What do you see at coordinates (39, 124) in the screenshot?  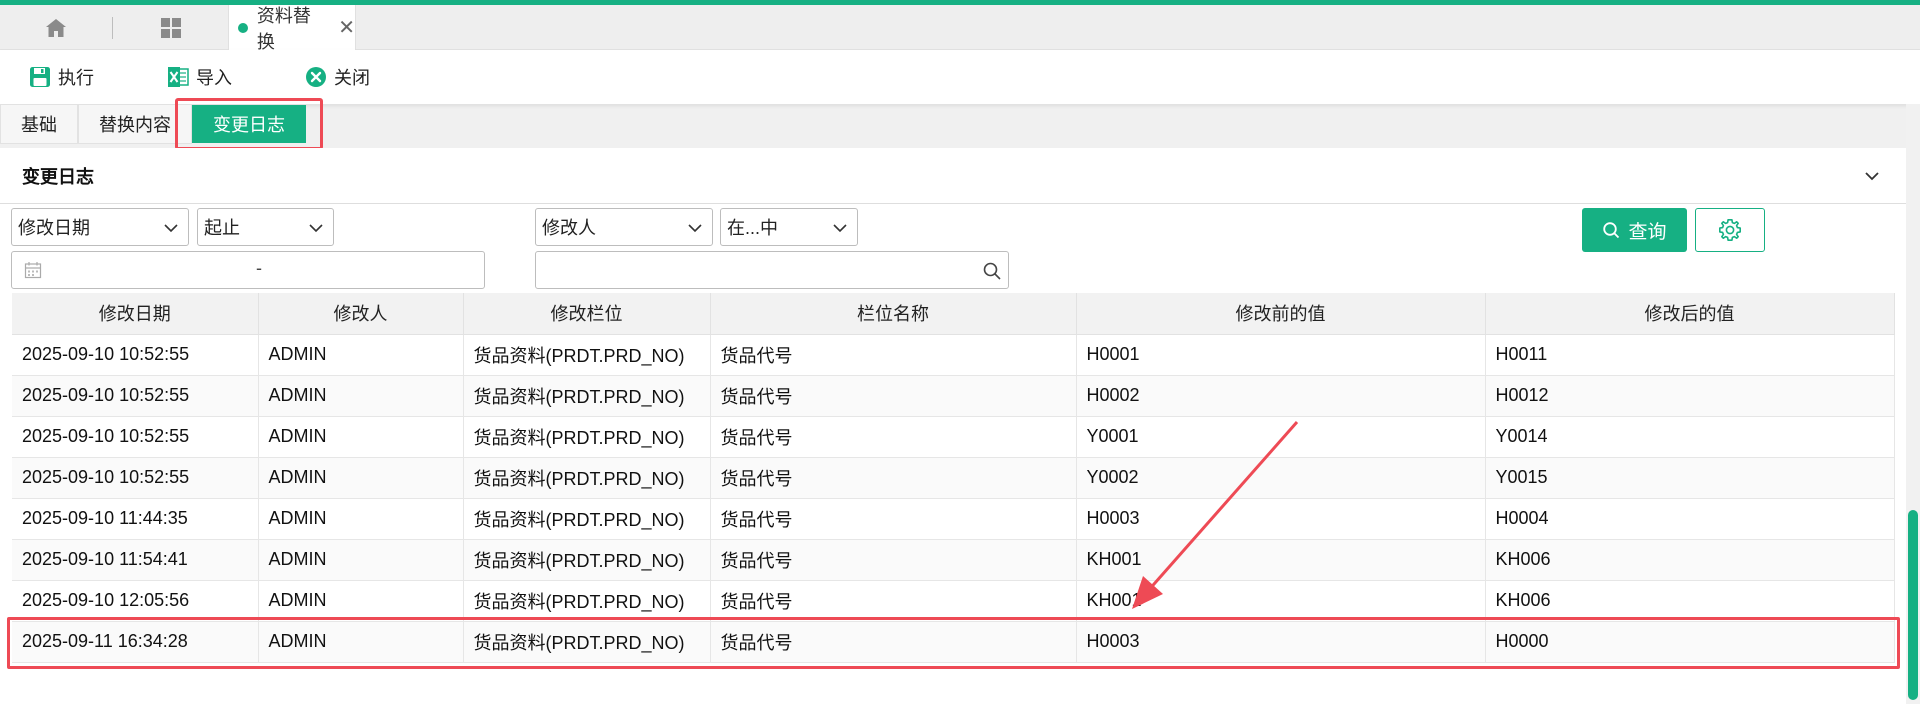 I see `tab-basic: 基础` at bounding box center [39, 124].